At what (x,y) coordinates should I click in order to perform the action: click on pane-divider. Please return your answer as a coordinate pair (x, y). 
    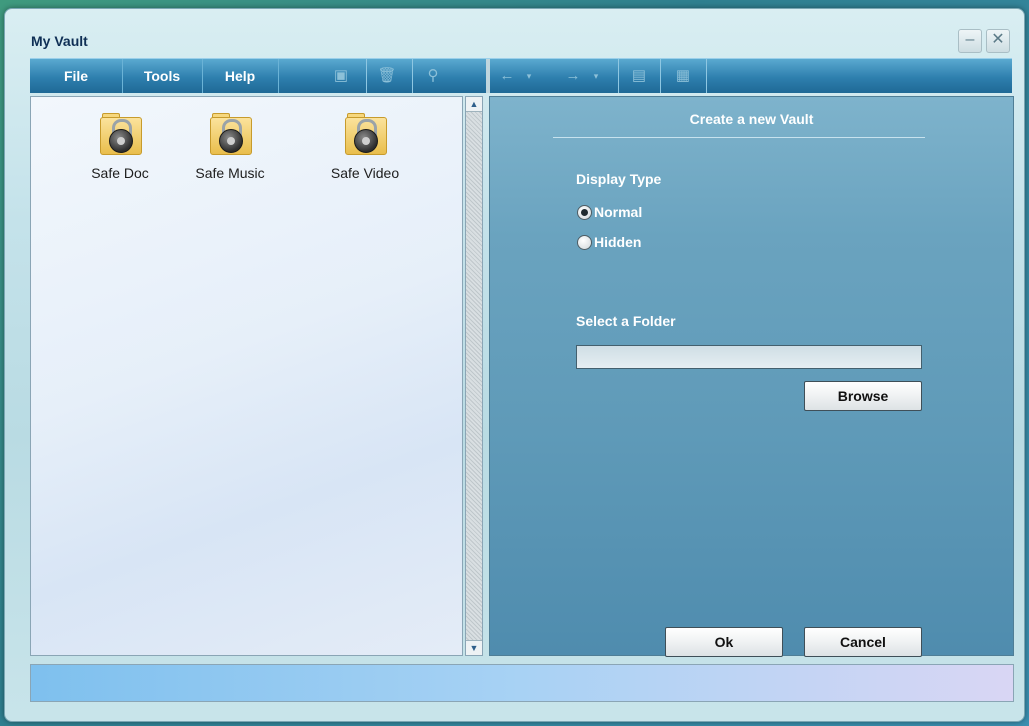
    Looking at the image, I should click on (488, 76).